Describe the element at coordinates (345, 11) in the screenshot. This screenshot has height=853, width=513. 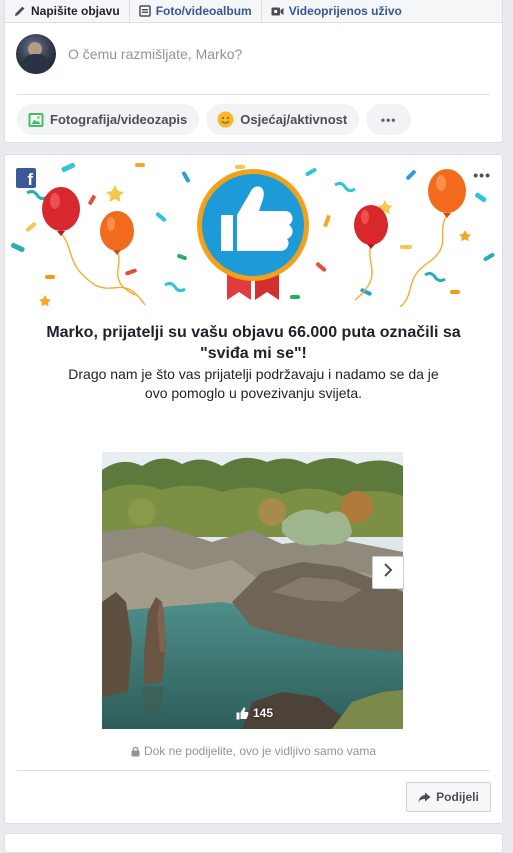
I see `tab-live-video-label: Videoprijenos uživo` at that location.